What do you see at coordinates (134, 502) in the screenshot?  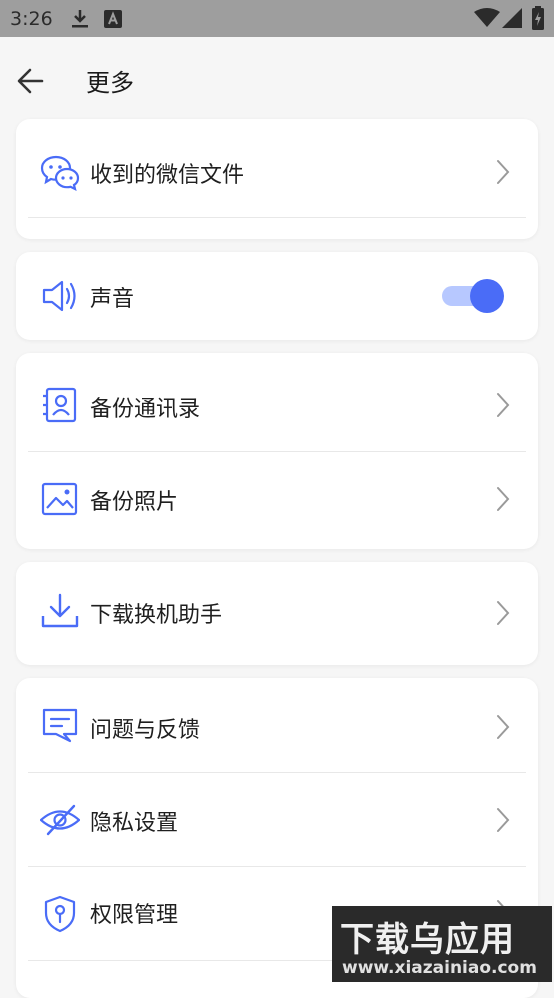 I see `backup-photos-label: 备份照片` at bounding box center [134, 502].